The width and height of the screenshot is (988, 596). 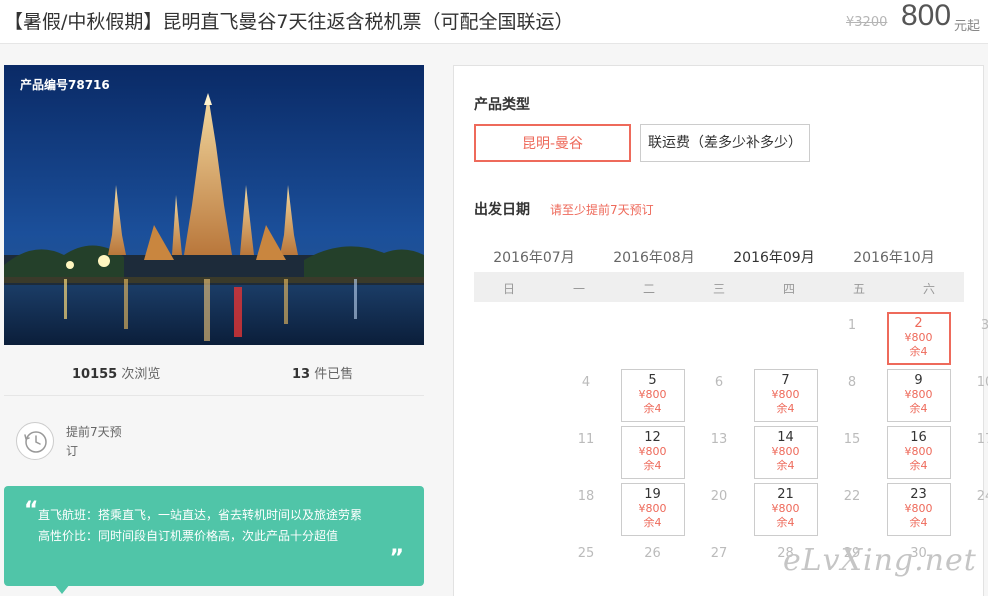 What do you see at coordinates (188, 536) in the screenshot?
I see `highlight-line: 高性价比：同时间段自订机票价格高，次此产品十分超值` at bounding box center [188, 536].